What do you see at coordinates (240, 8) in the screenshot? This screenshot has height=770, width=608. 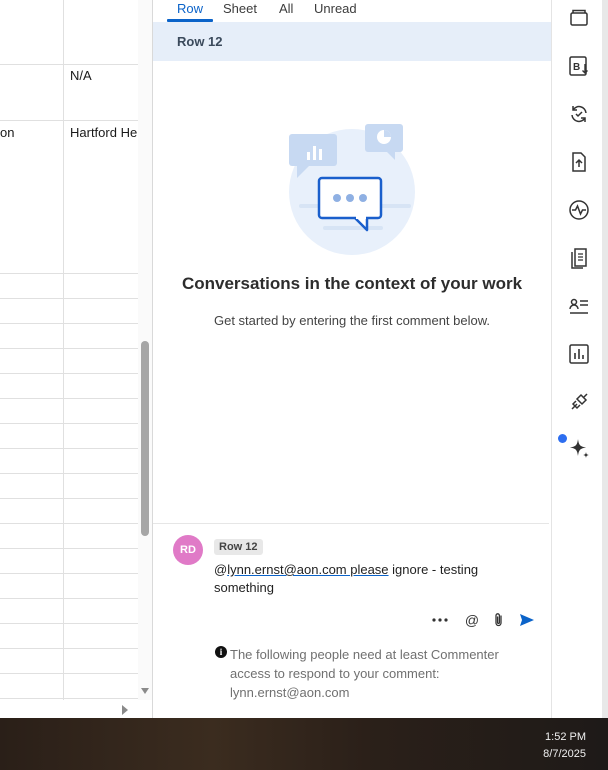 I see `tab-sheet: Sheet` at bounding box center [240, 8].